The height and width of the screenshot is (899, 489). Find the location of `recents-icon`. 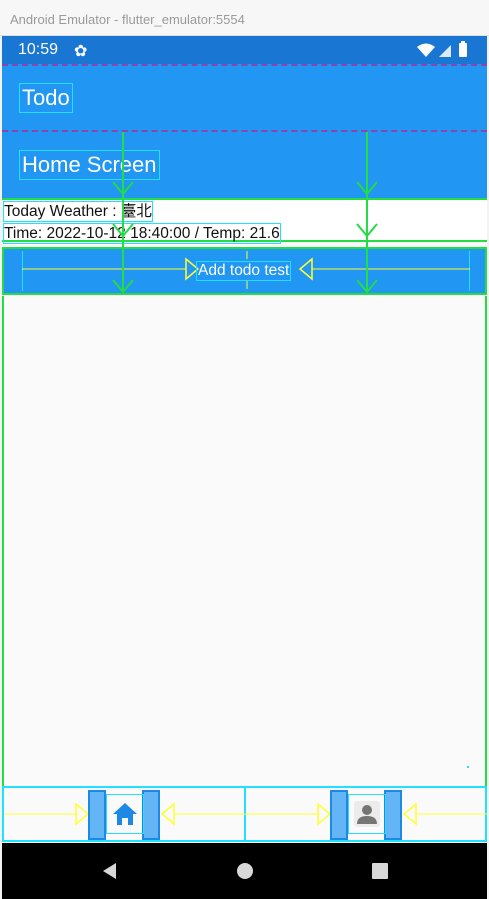

recents-icon is located at coordinates (380, 871).